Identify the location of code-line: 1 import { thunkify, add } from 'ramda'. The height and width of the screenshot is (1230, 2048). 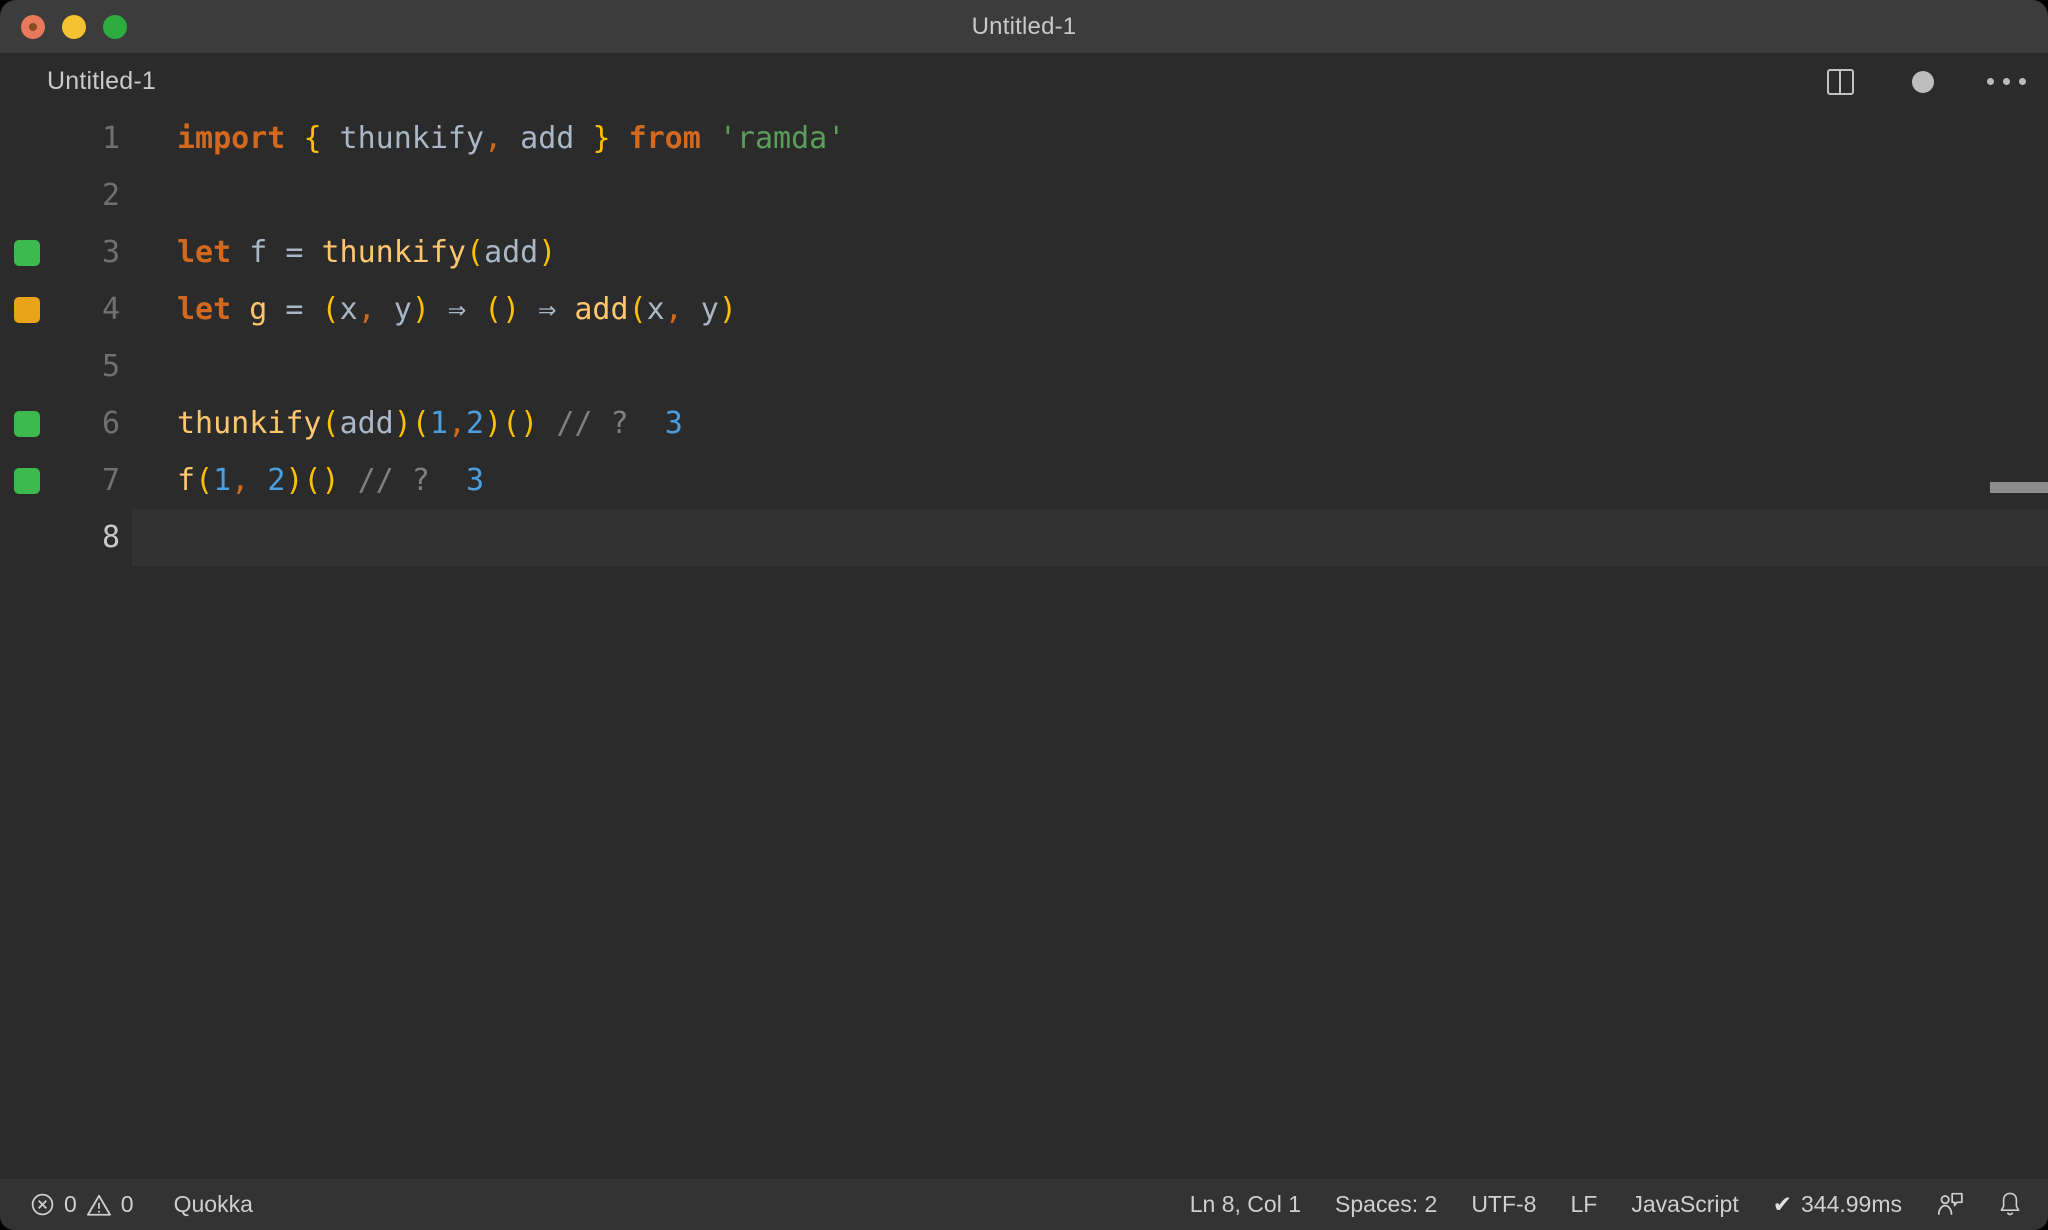
(1024, 138).